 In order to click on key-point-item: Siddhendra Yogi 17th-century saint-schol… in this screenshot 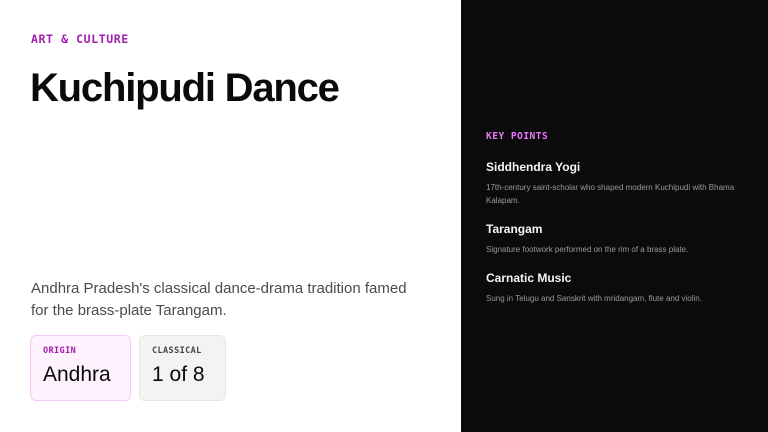, I will do `click(613, 183)`.